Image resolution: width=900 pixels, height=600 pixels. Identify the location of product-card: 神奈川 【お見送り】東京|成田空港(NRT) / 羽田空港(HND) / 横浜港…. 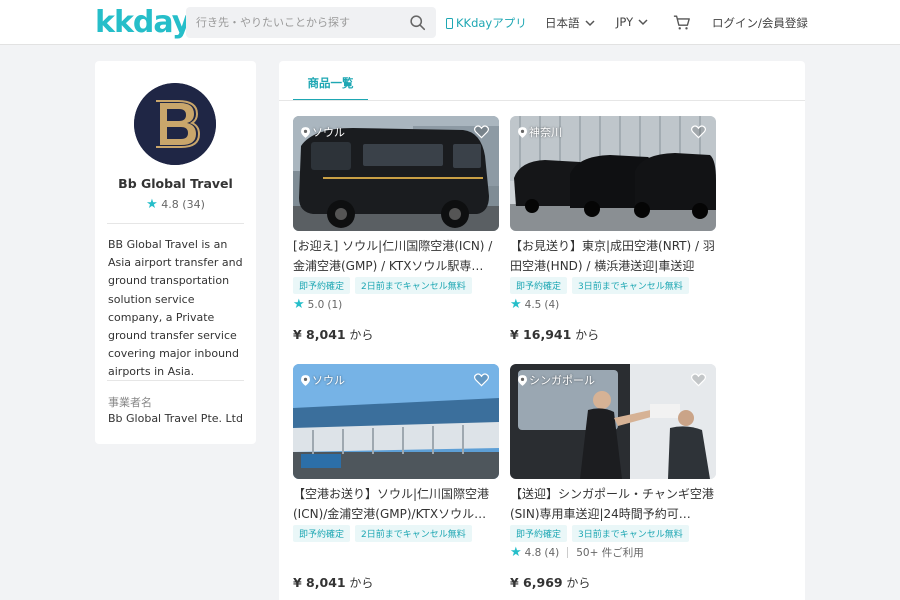
(613, 233).